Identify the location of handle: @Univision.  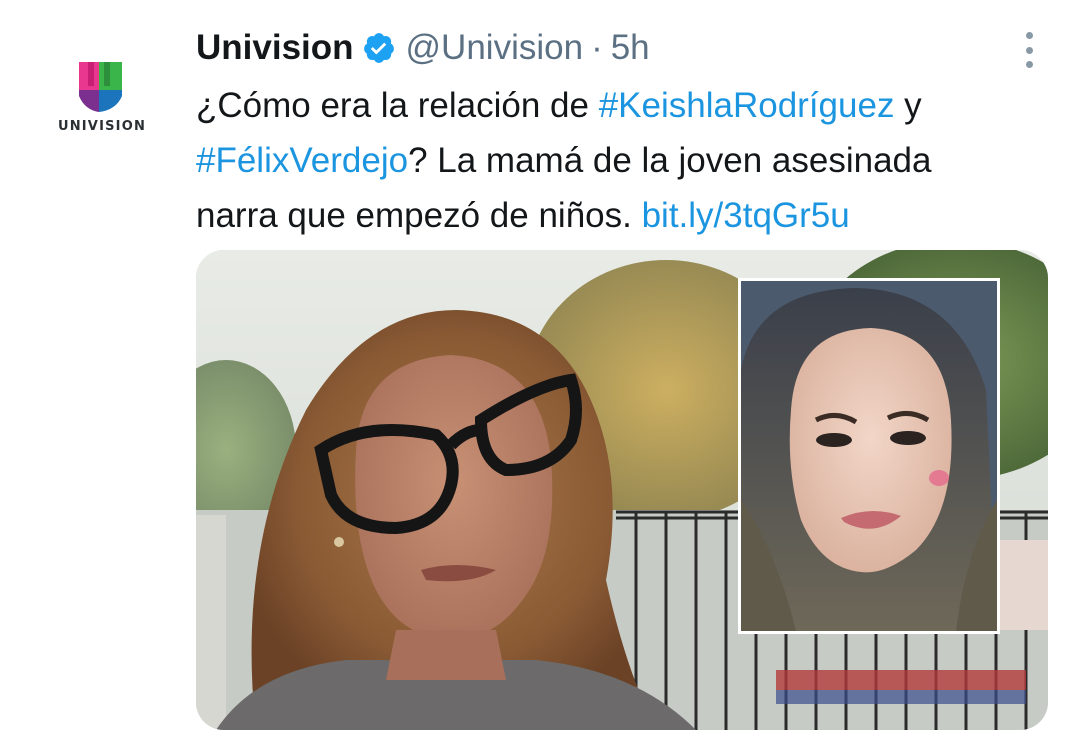
(495, 48).